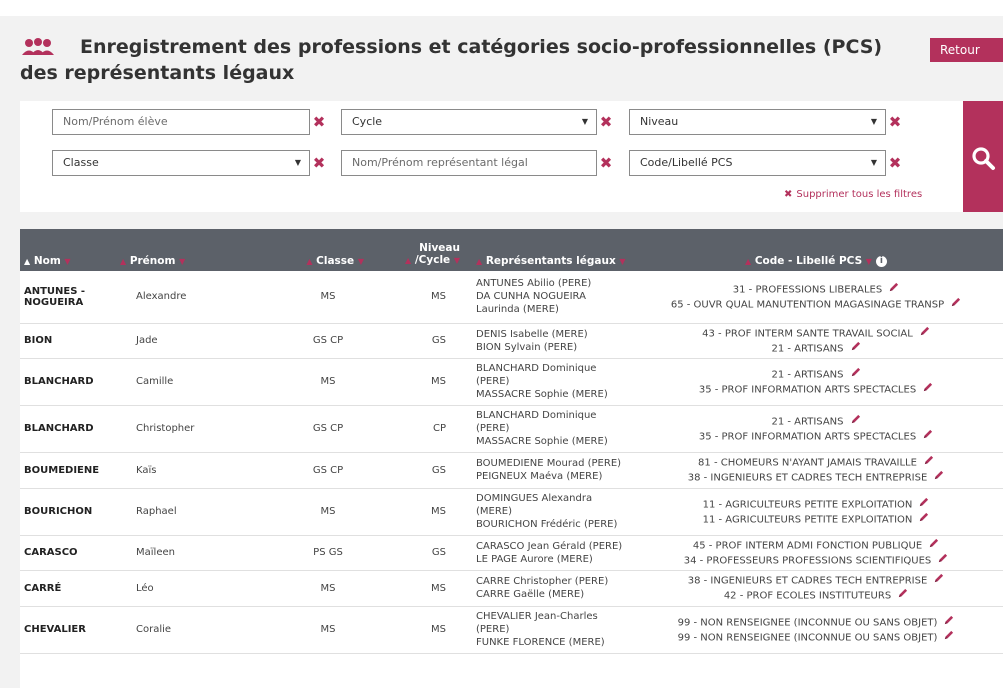 The height and width of the screenshot is (688, 1003). Describe the element at coordinates (319, 122) in the screenshot. I see `clear-student-name-icon: ✖` at that location.